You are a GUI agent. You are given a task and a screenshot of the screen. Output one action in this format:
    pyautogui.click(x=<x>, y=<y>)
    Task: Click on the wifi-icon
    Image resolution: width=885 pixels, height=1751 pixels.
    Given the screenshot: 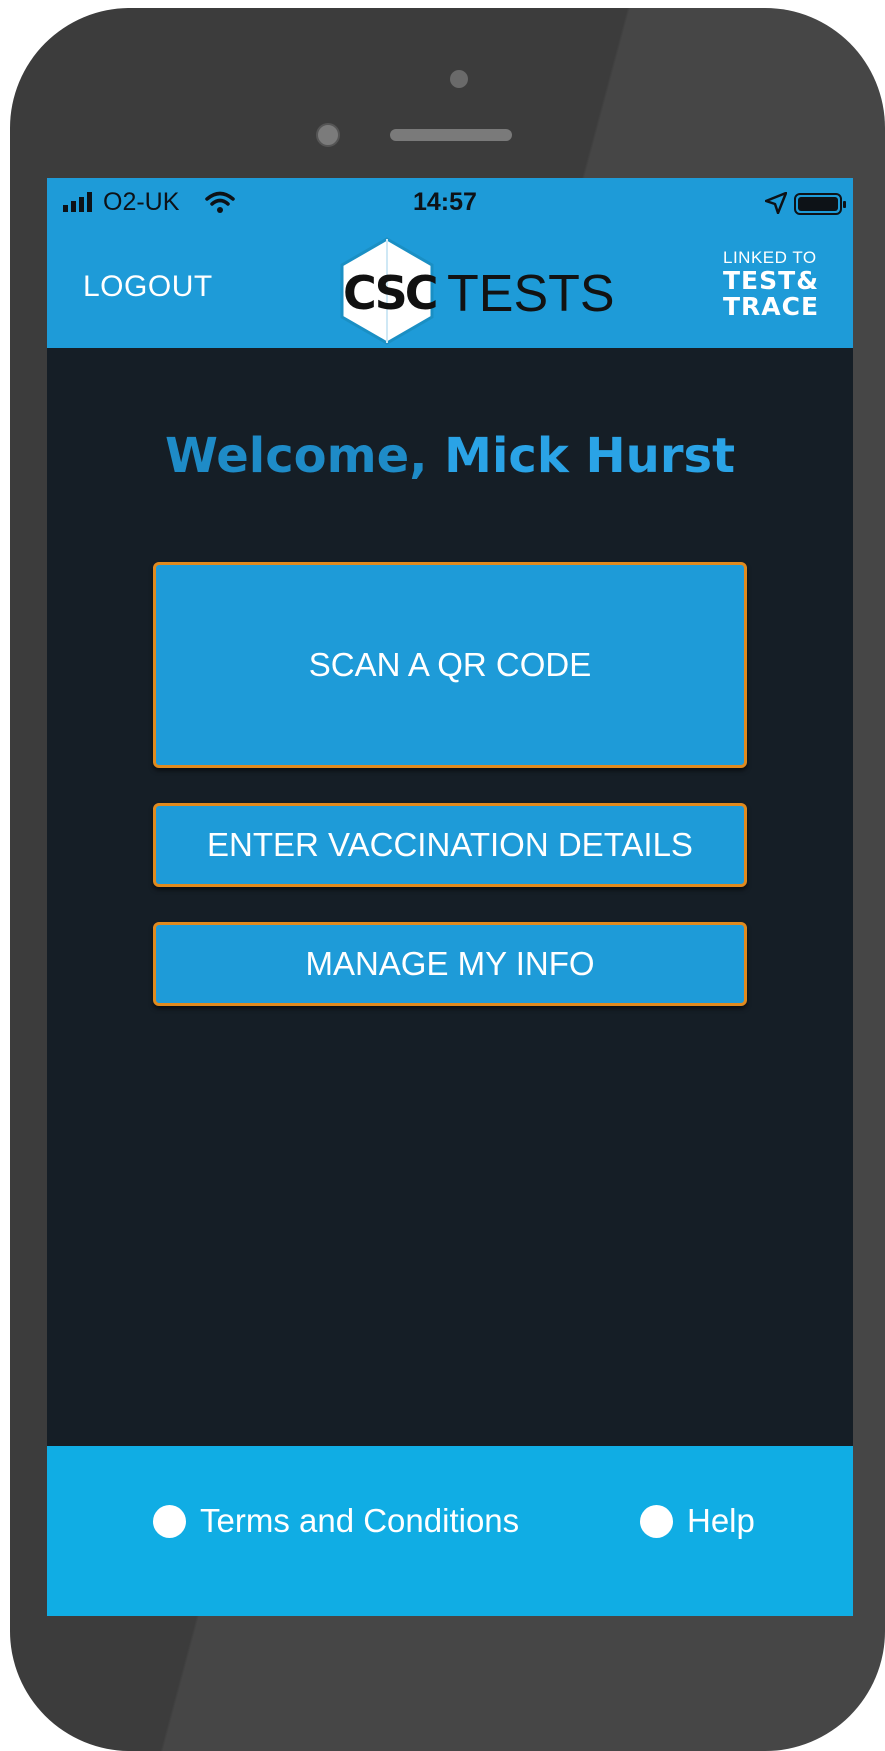 What is the action you would take?
    pyautogui.click(x=220, y=202)
    